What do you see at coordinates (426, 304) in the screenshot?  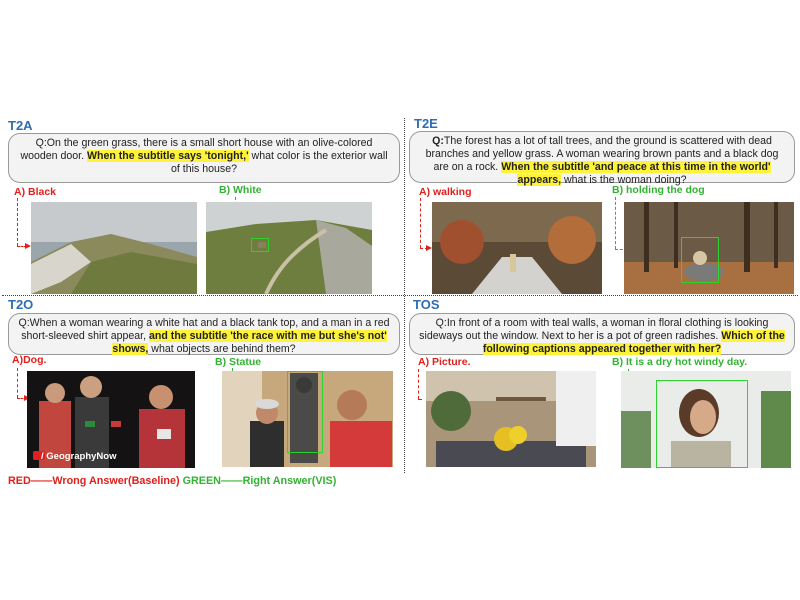 I see `tos-tag: TOS` at bounding box center [426, 304].